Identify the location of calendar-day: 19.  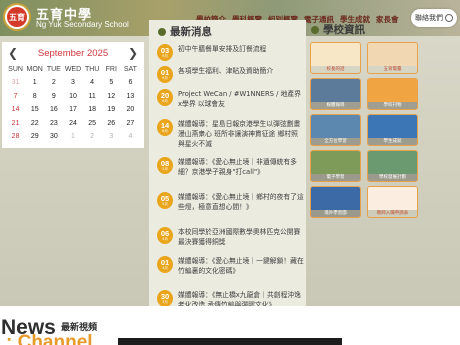
(111, 110).